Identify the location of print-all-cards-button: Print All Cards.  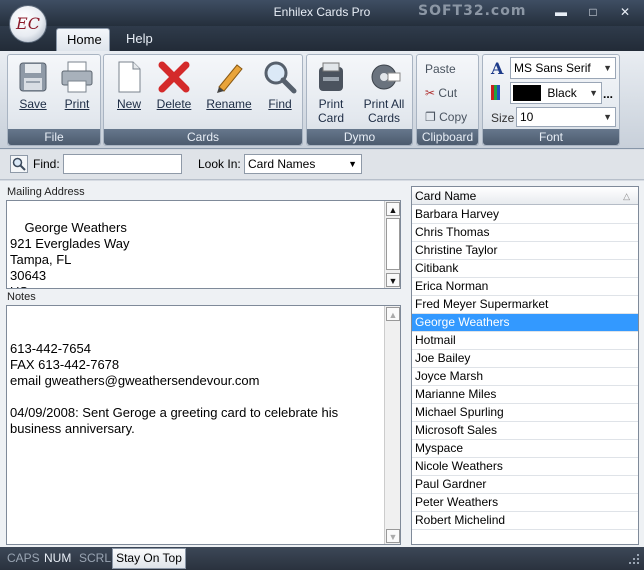
(384, 91).